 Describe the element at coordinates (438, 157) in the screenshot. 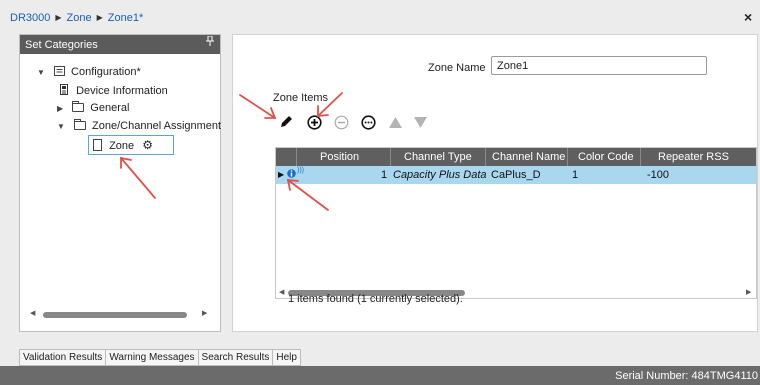

I see `column-header-channel-type: Channel Type` at that location.